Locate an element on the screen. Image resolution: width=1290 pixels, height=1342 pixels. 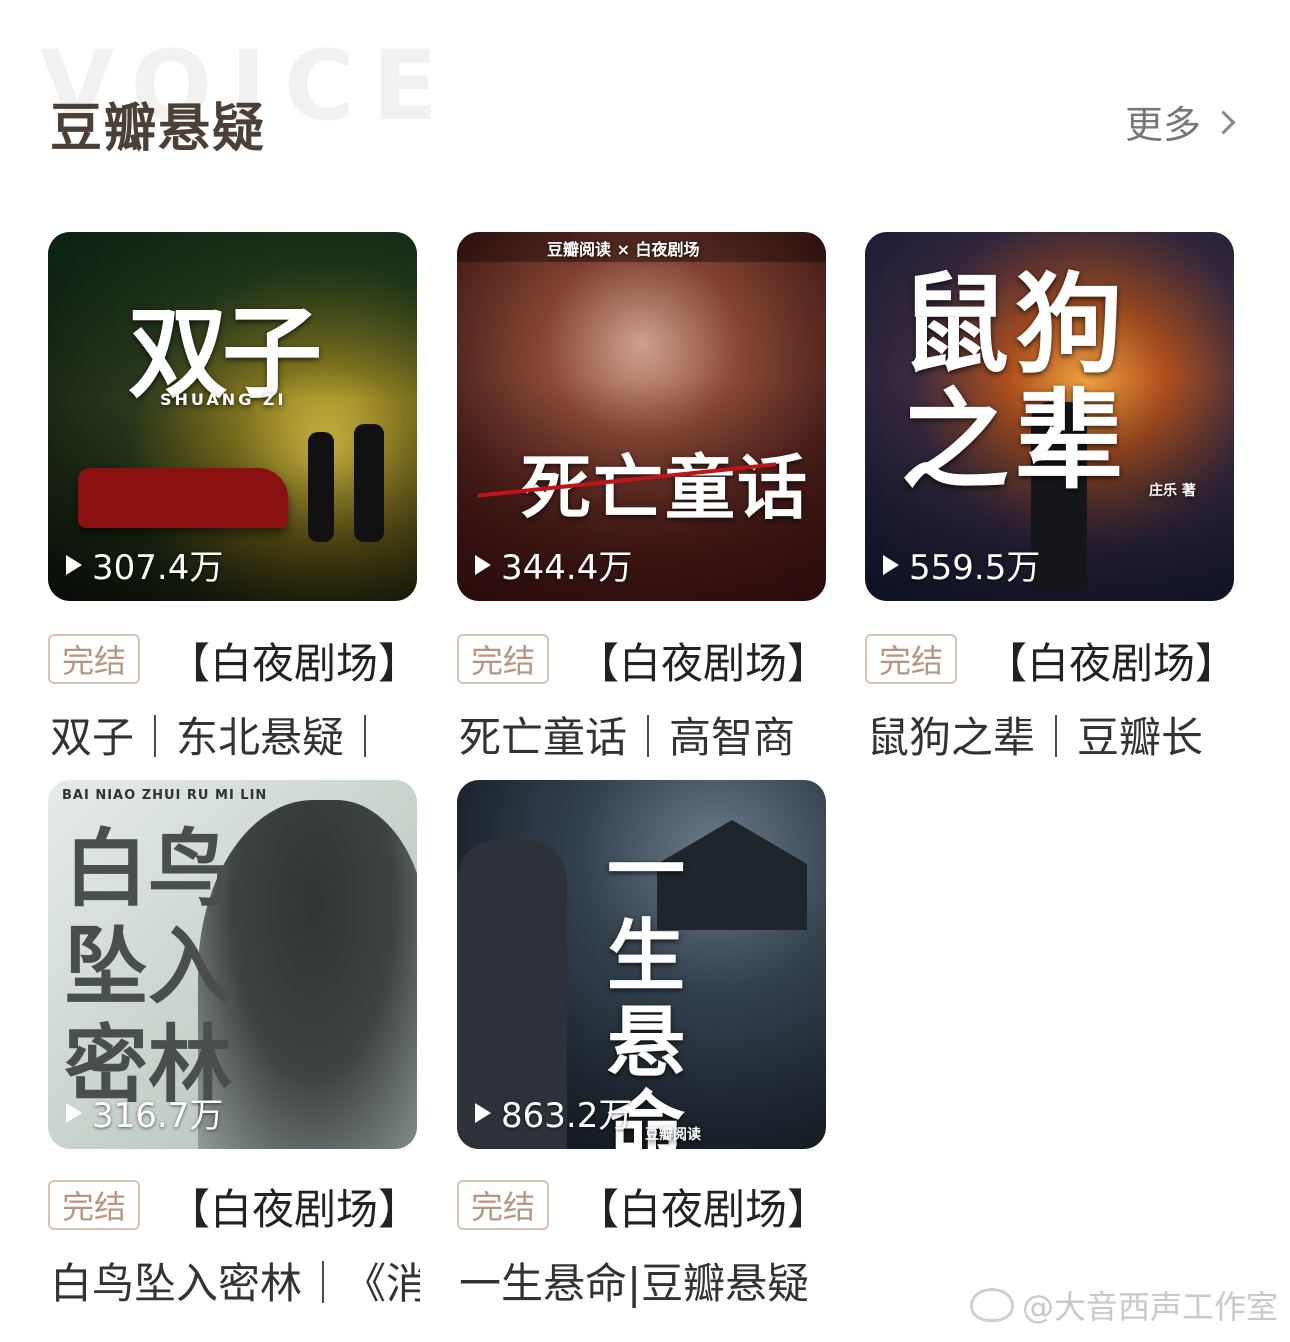
cover-image: 双子 SHUANG ZI 307.4万 is located at coordinates (232, 416).